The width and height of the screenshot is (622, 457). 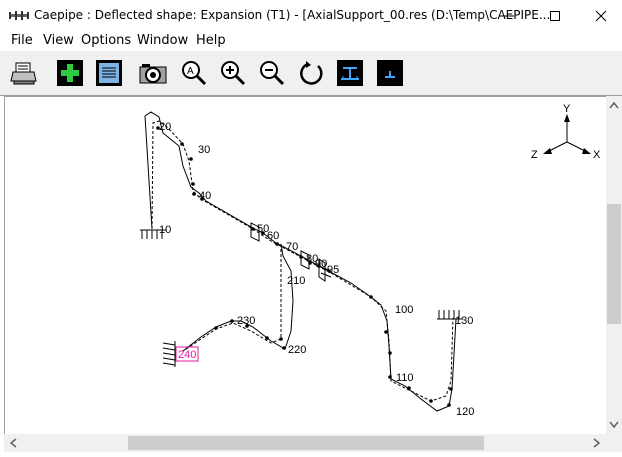 I want to click on minimize-button, so click(x=509, y=15).